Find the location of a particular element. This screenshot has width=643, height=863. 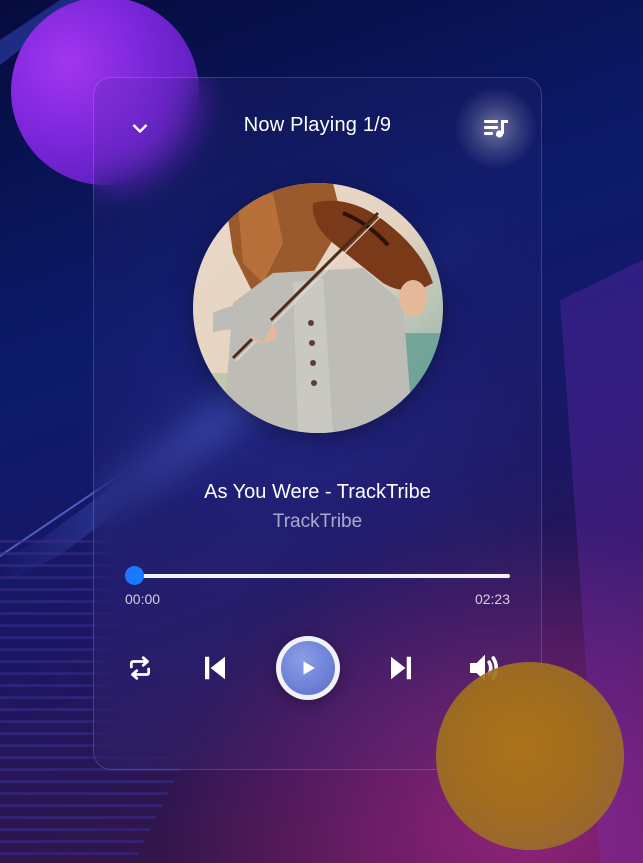

song-title: As You Were - TrackTribe is located at coordinates (317, 492).